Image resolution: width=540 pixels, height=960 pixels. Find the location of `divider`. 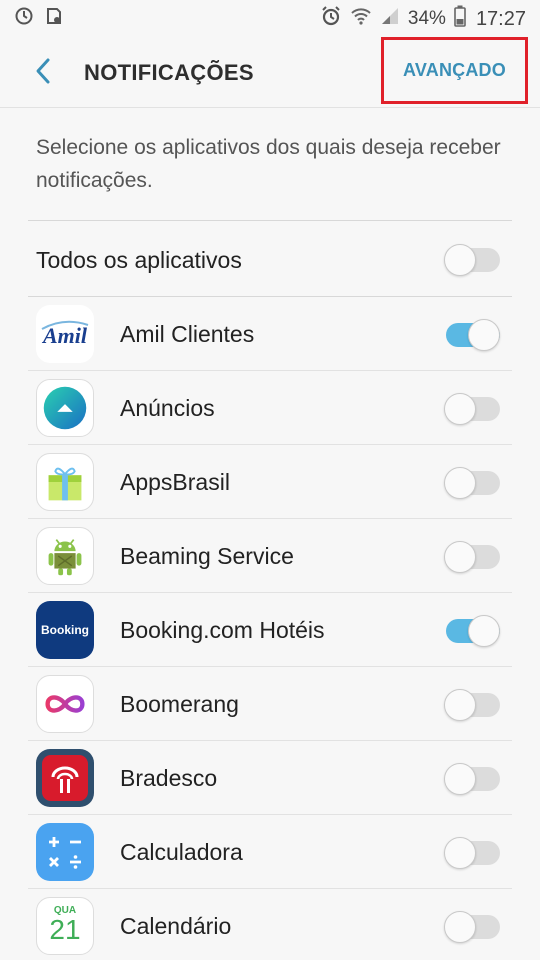

divider is located at coordinates (270, 220).